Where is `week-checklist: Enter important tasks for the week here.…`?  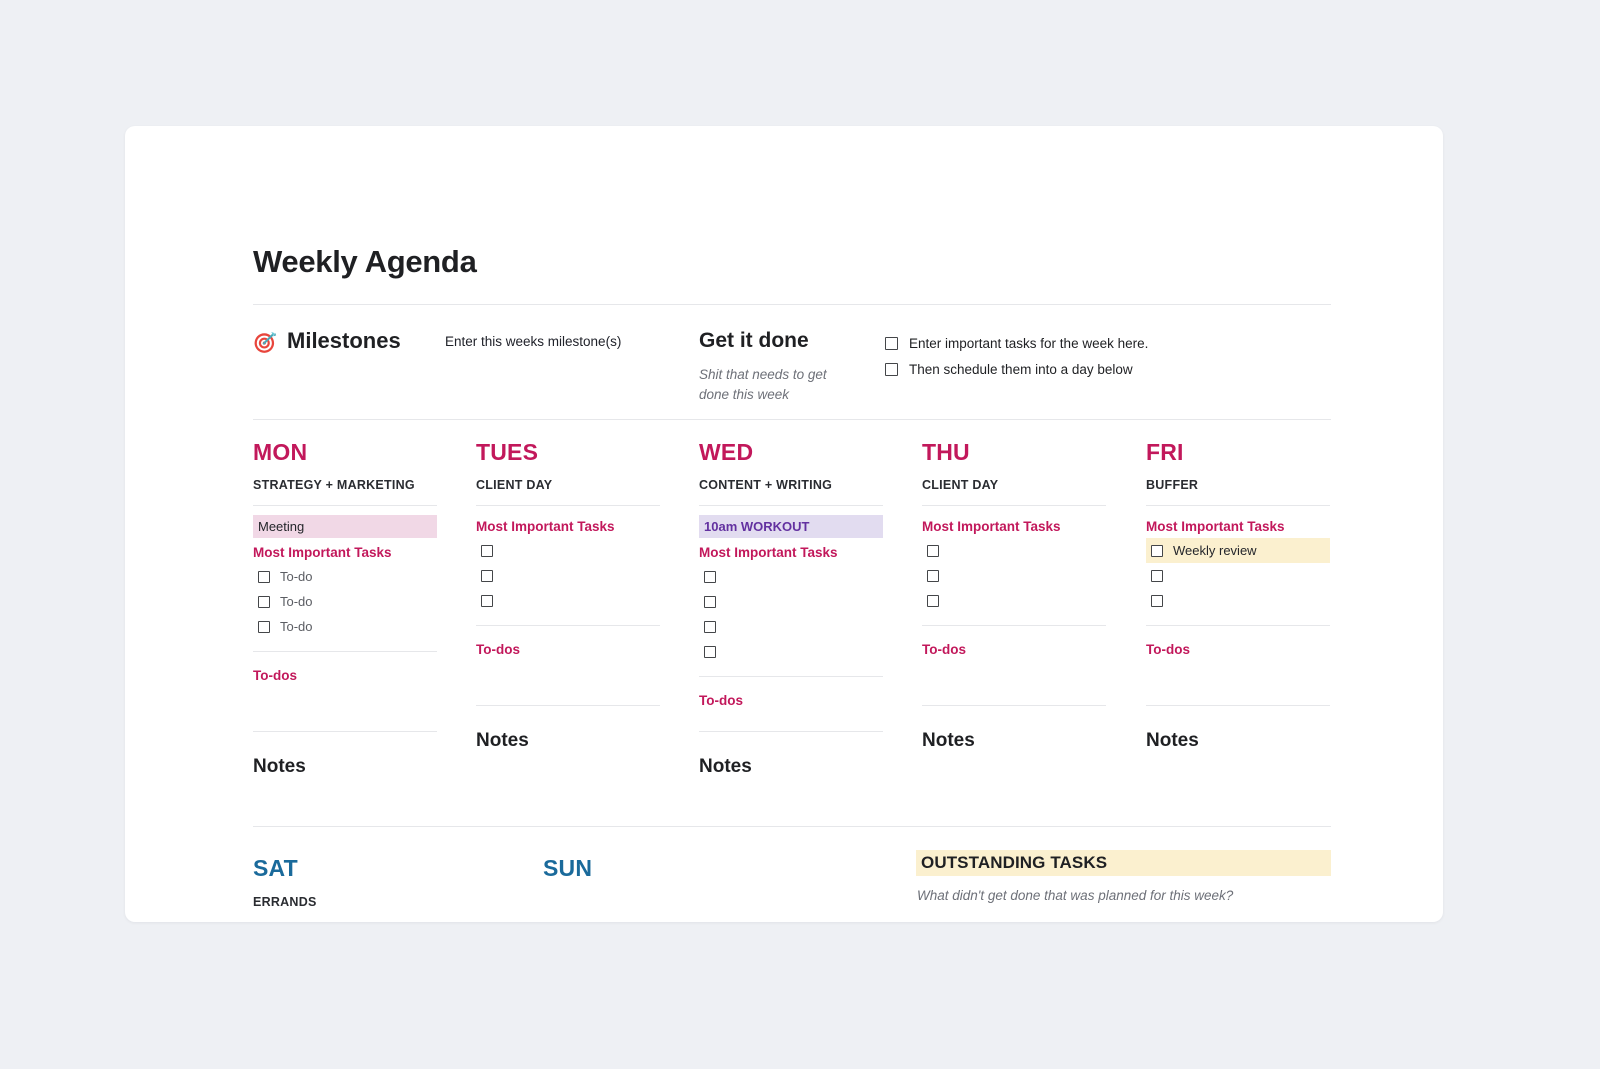 week-checklist: Enter important tasks for the week here.… is located at coordinates (1016, 357).